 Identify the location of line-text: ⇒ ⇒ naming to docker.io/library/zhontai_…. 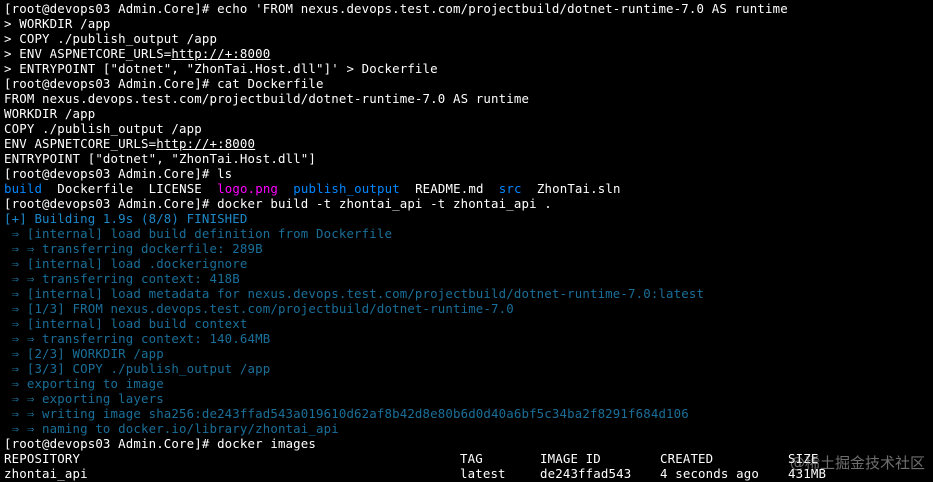
(171, 428).